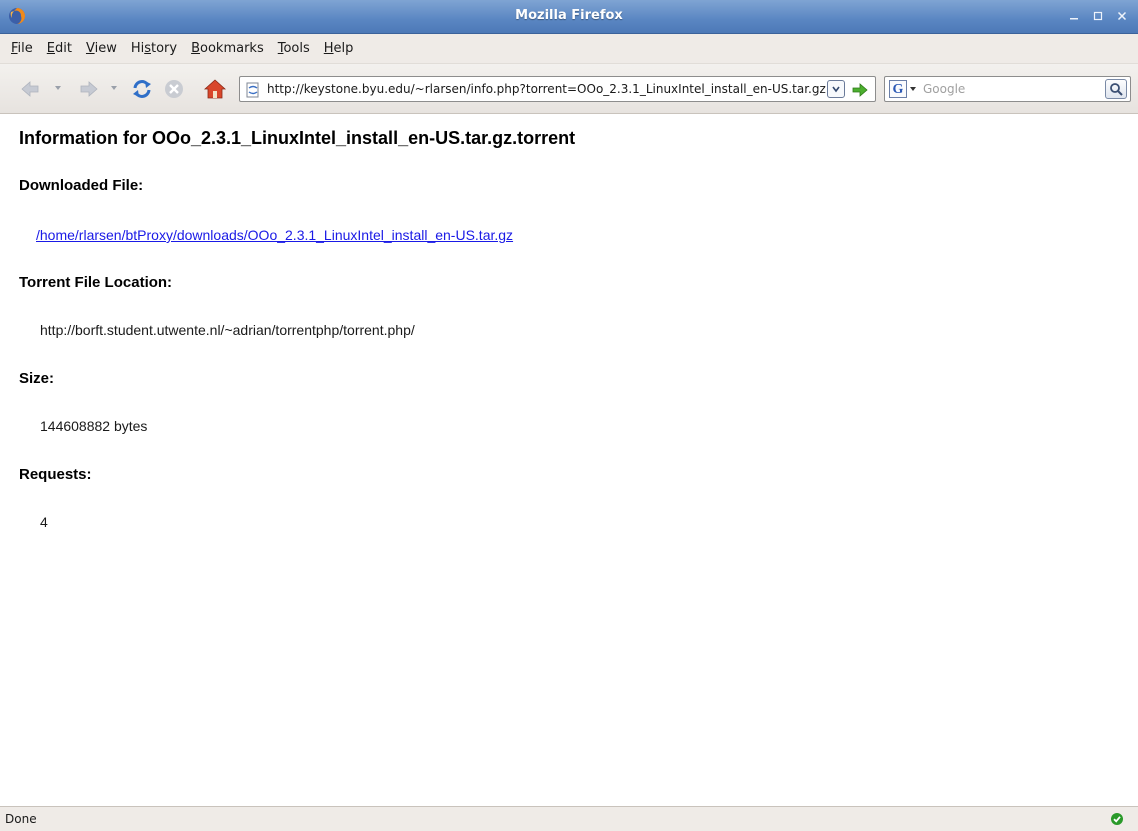 This screenshot has height=831, width=1138. Describe the element at coordinates (252, 90) in the screenshot. I see `page-favicon-icon` at that location.